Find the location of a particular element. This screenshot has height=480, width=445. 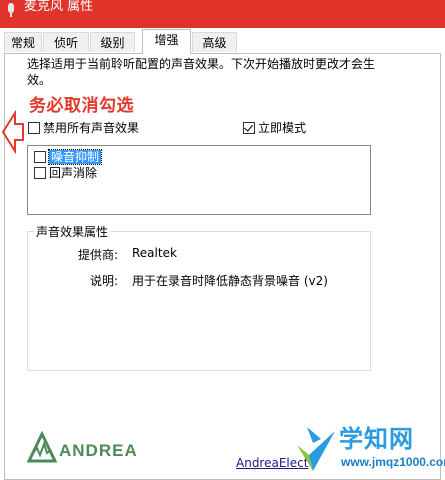

watermark-url: www.jmqz1000.com is located at coordinates (393, 462).